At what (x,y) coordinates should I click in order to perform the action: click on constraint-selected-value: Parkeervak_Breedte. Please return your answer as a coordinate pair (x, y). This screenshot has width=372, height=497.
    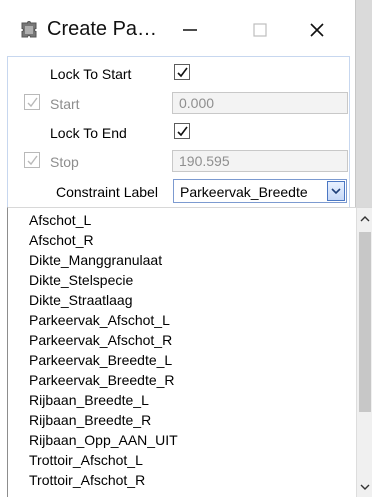
    Looking at the image, I should click on (244, 192).